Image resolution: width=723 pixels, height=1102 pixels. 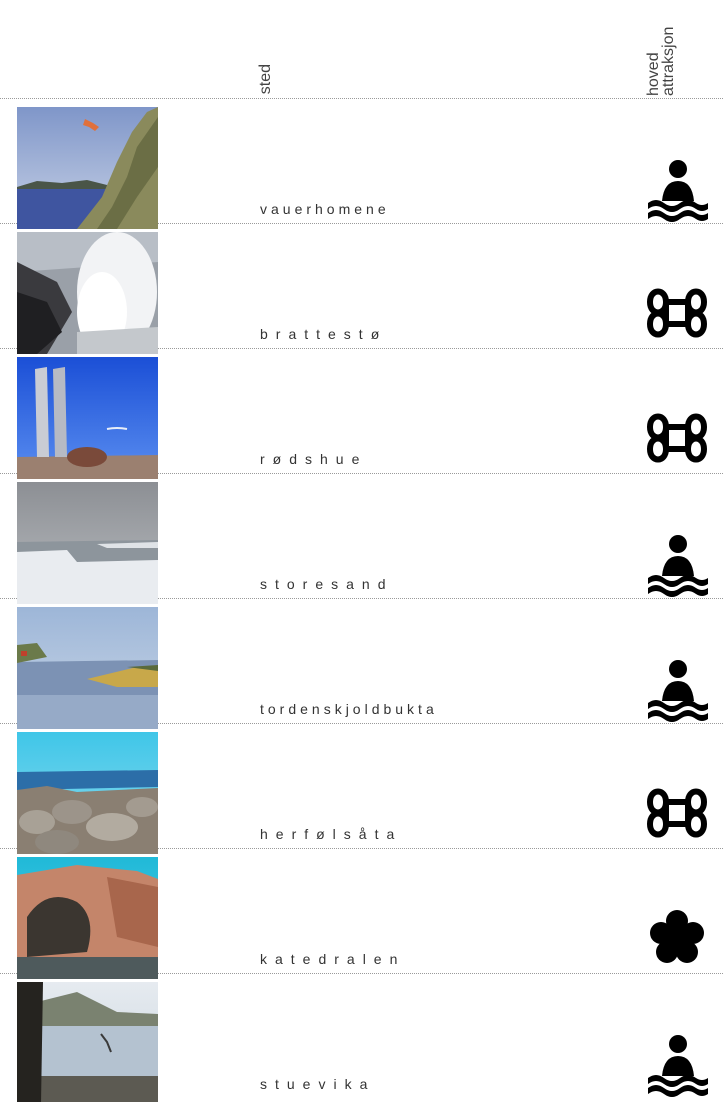 What do you see at coordinates (361, 289) in the screenshot?
I see `list-item: brattestø` at bounding box center [361, 289].